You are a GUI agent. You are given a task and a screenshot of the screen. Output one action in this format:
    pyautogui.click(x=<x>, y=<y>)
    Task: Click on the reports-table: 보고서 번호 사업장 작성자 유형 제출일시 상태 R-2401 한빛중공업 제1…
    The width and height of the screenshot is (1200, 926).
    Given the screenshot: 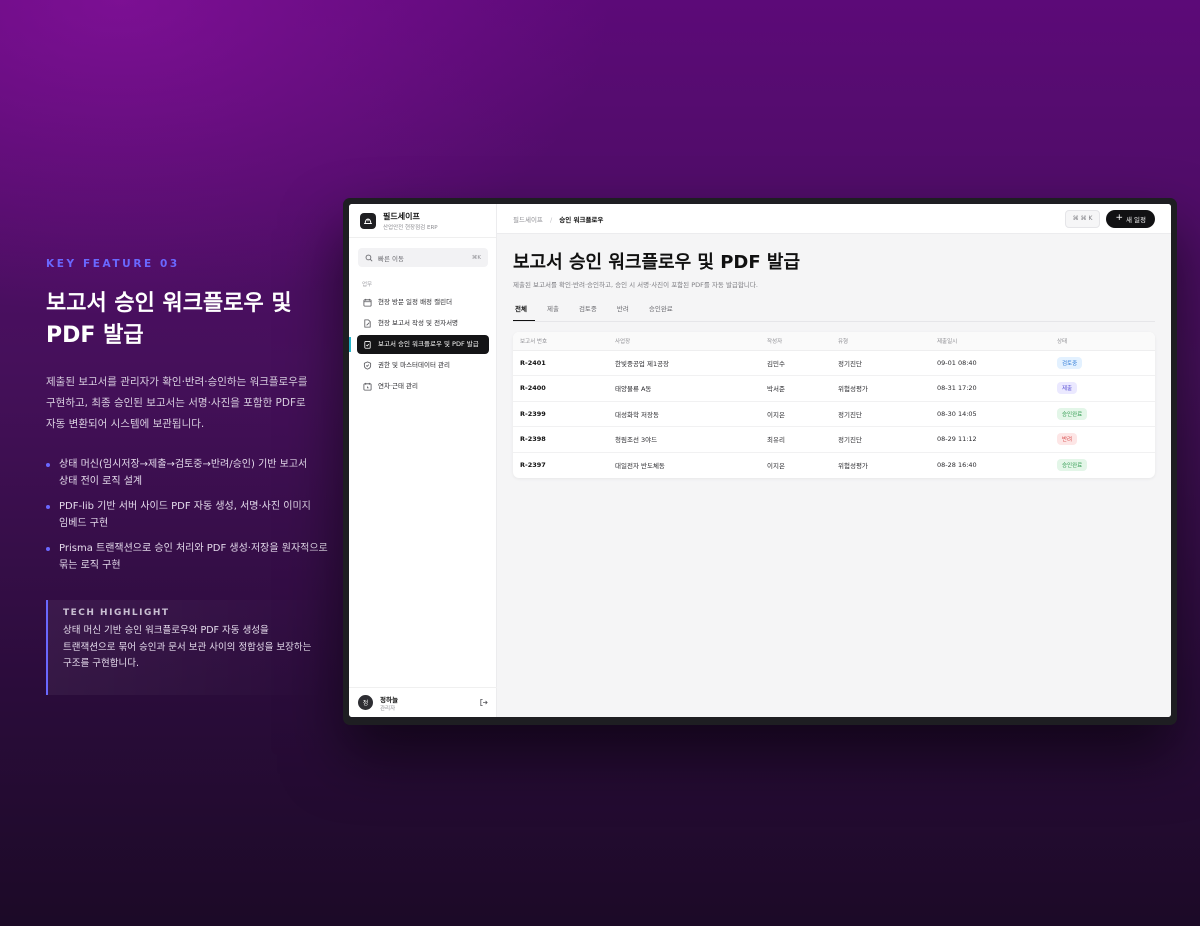 What is the action you would take?
    pyautogui.click(x=834, y=405)
    